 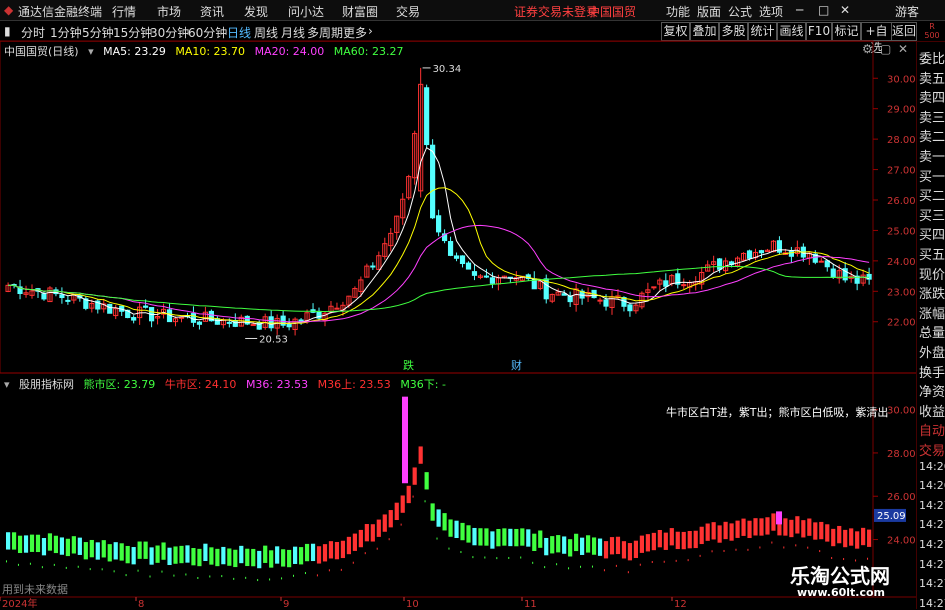 I want to click on side-panel-r500: R 500, so click(x=932, y=31).